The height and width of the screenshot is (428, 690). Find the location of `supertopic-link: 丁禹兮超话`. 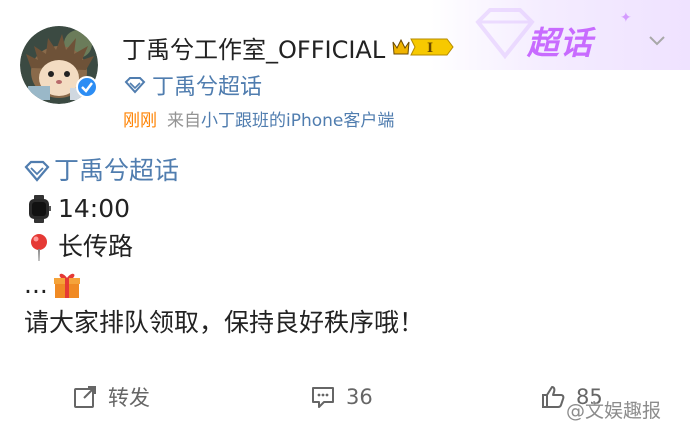

supertopic-link: 丁禹兮超话 is located at coordinates (193, 85).